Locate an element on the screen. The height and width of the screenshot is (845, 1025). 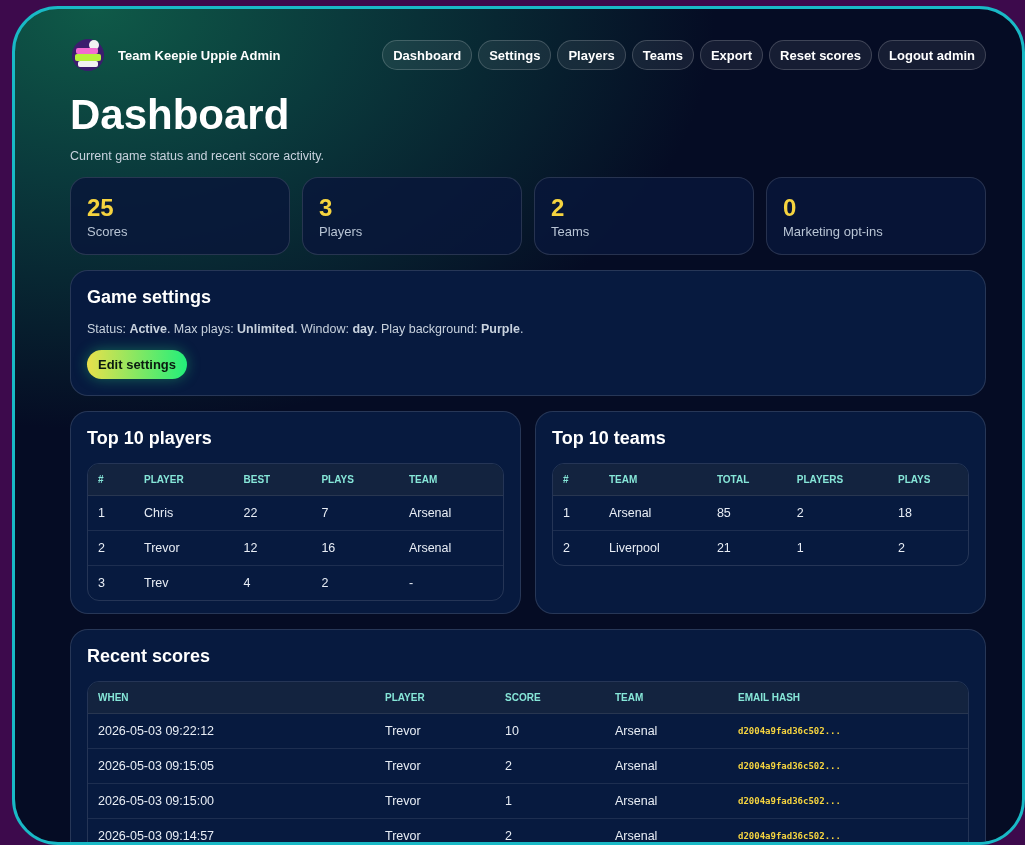
app-title: Team Keepie Uppie Admin is located at coordinates (199, 55).